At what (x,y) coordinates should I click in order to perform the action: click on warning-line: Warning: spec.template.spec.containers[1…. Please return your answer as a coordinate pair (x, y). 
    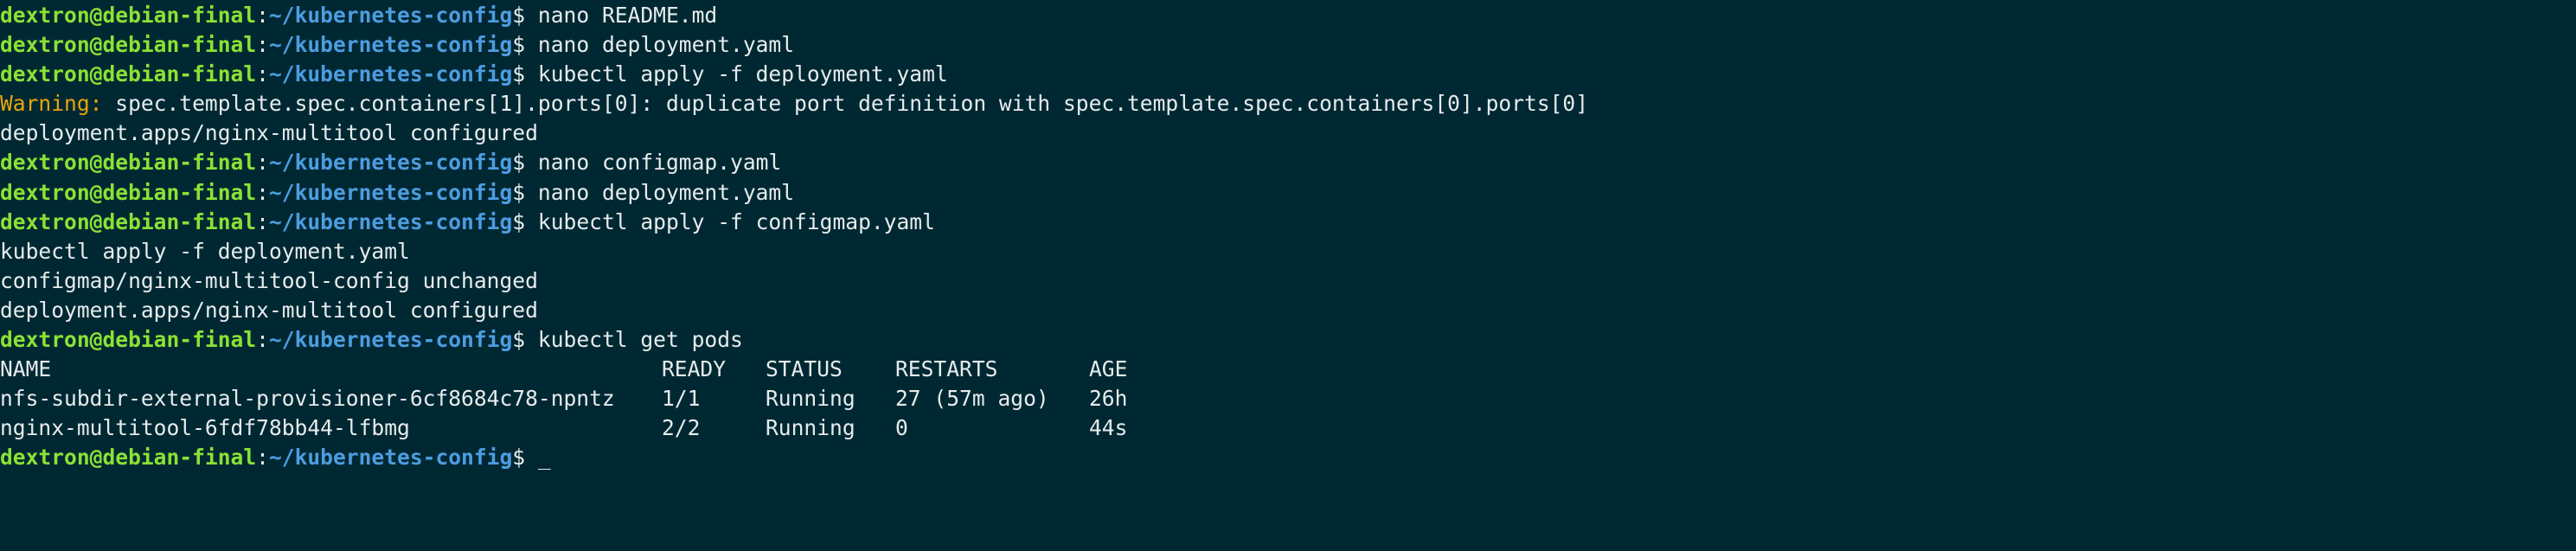
    Looking at the image, I should click on (1288, 104).